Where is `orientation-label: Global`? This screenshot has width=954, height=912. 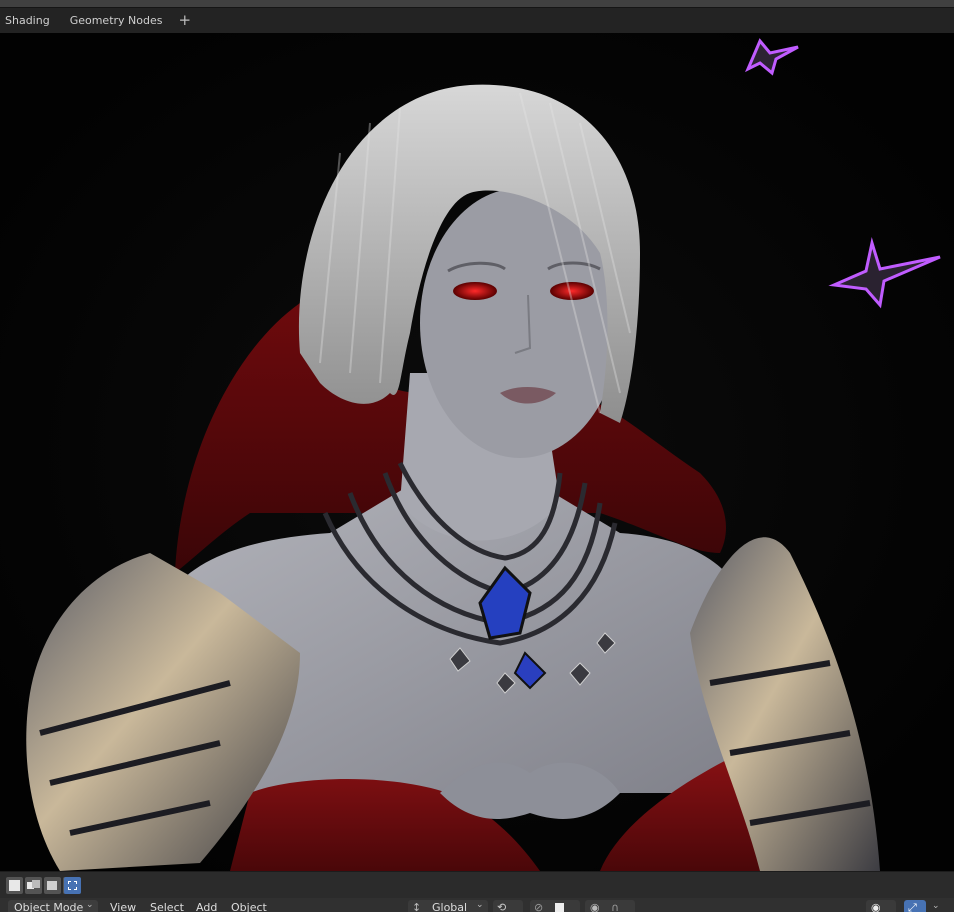
orientation-label: Global is located at coordinates (450, 906).